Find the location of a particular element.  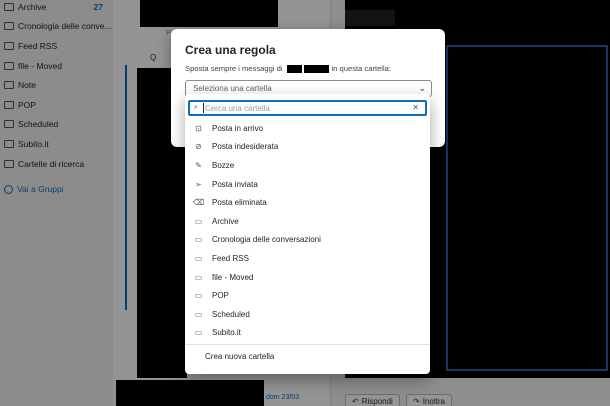

junk-icon: ⊘ is located at coordinates (198, 147).